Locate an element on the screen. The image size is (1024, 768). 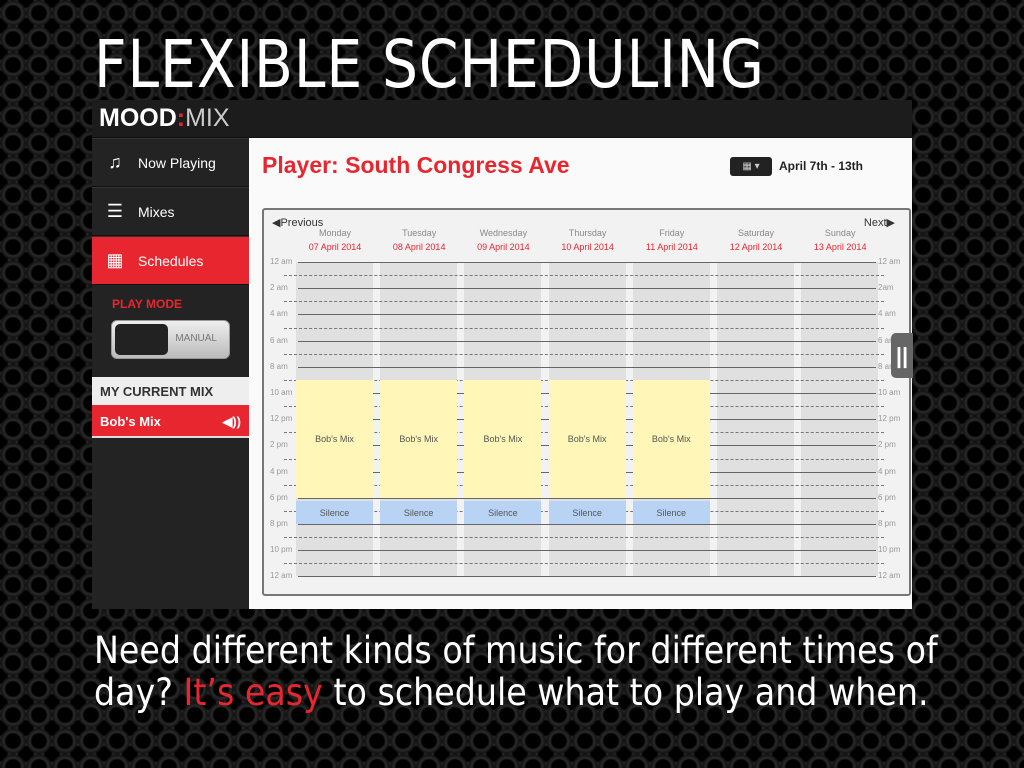
sidebar-item-schedules: ▦ Schedules is located at coordinates (170, 260).